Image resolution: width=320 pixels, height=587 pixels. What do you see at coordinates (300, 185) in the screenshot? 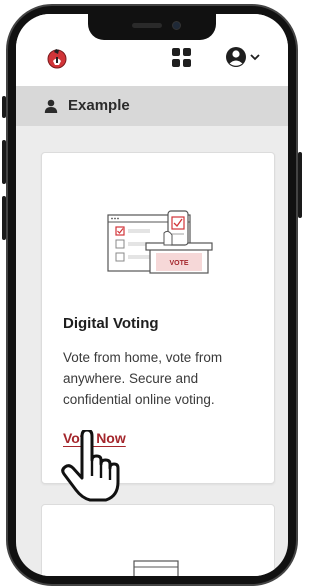
I see `phone-side-button` at bounding box center [300, 185].